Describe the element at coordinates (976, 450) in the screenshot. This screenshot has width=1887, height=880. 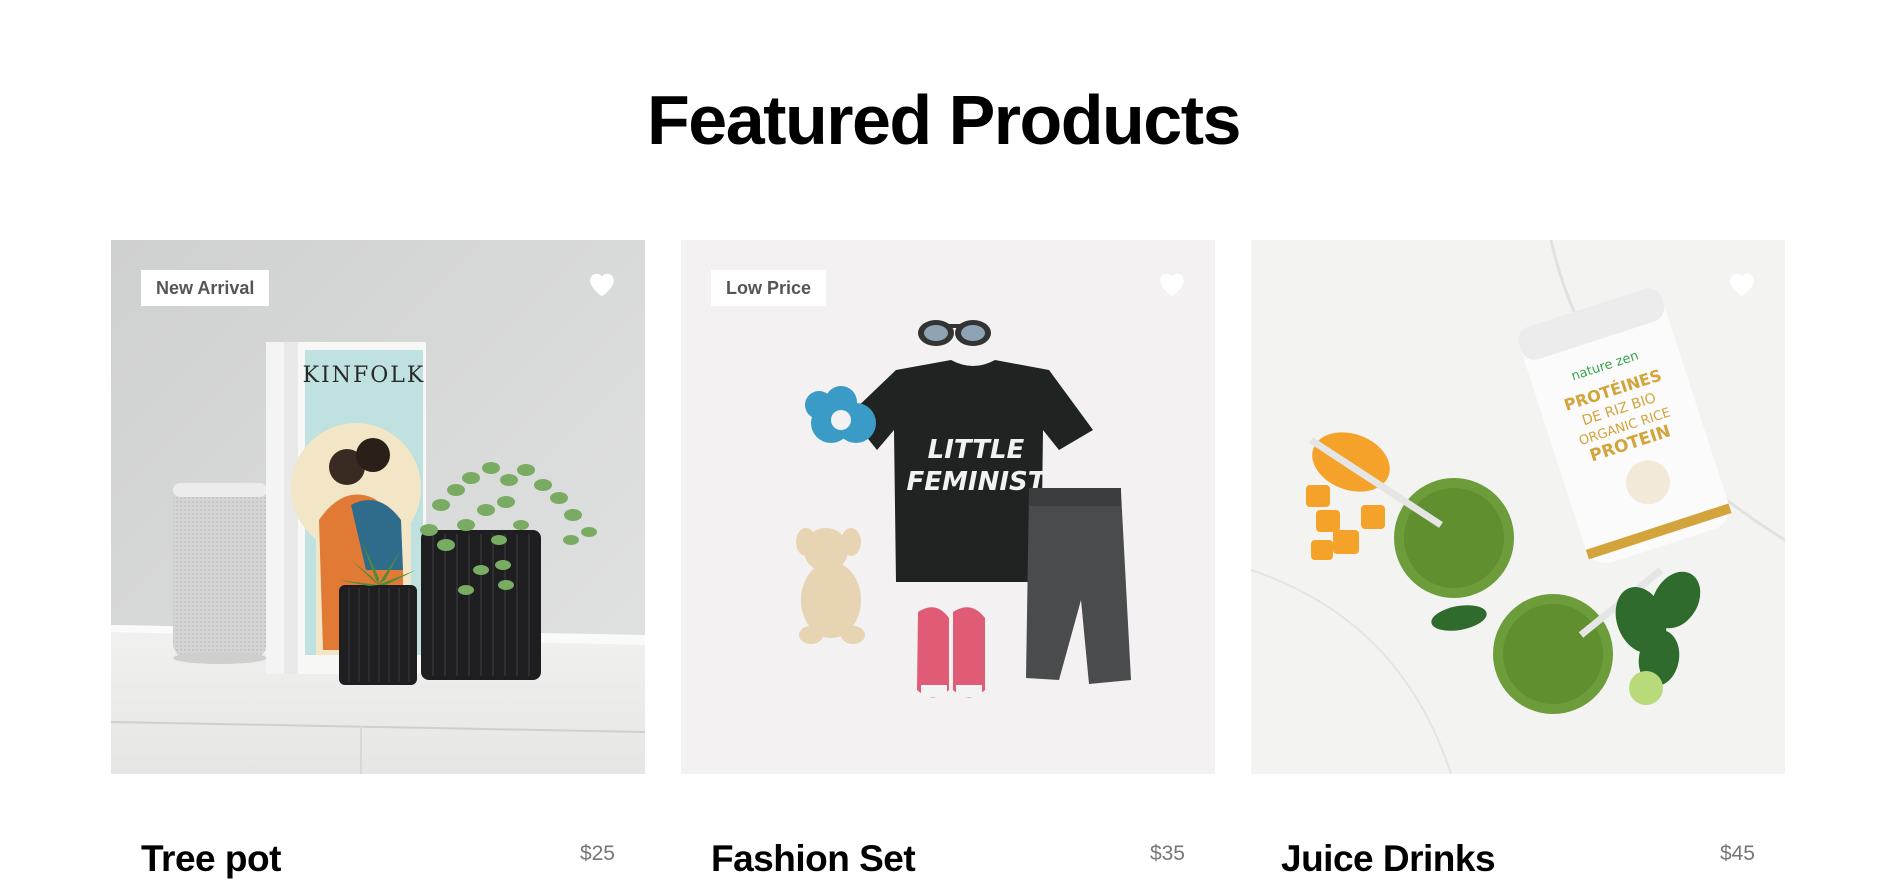
I see `tshirt-print-line1: LITTLE` at that location.